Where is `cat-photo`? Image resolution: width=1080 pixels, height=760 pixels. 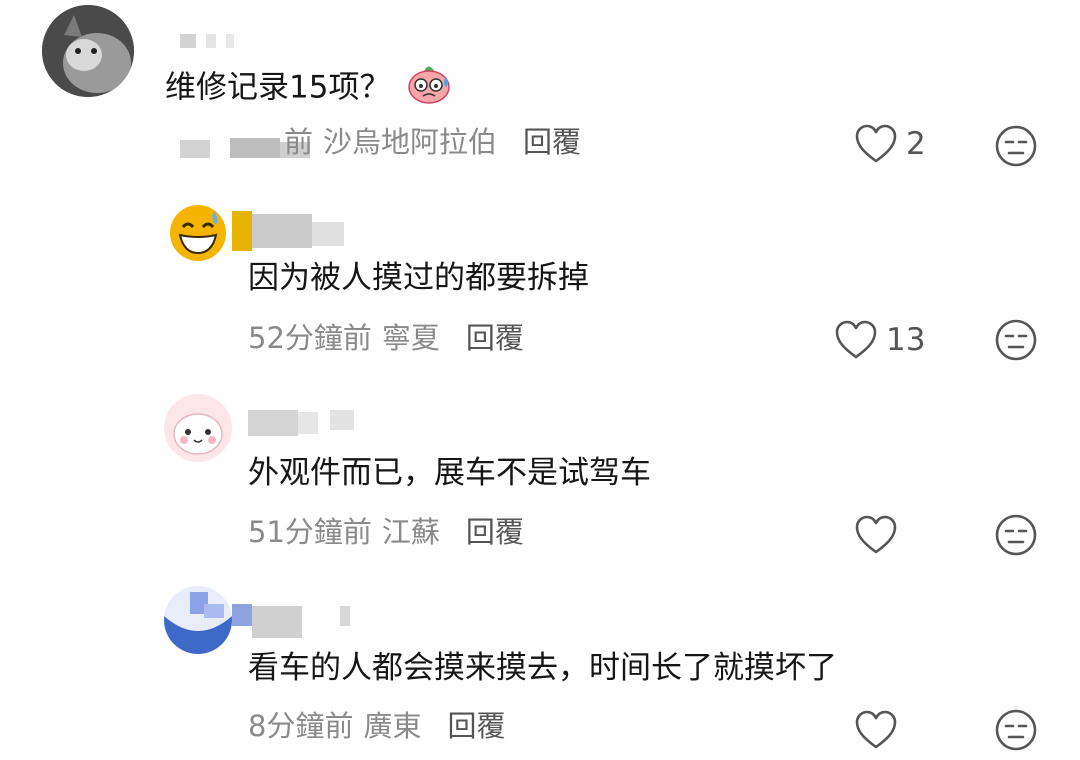 cat-photo is located at coordinates (88, 51).